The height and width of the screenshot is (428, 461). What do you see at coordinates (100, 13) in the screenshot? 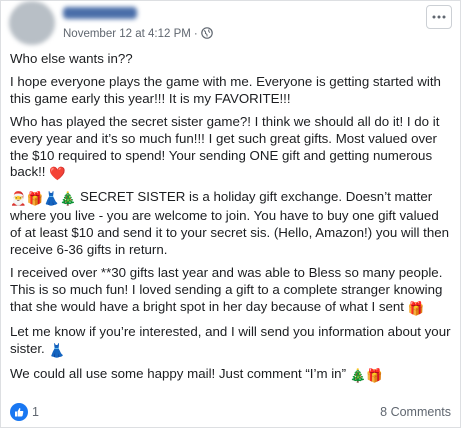
I see `author-name-redacted` at bounding box center [100, 13].